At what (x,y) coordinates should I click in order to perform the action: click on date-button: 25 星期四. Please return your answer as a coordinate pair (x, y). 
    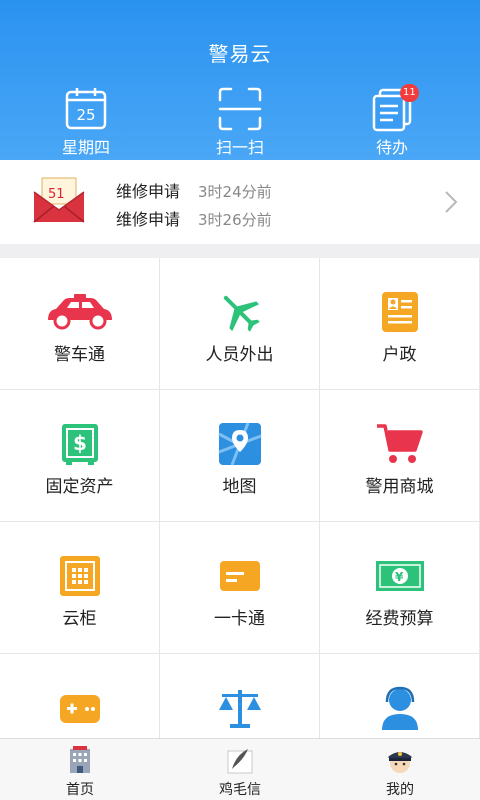
    Looking at the image, I should click on (86, 122).